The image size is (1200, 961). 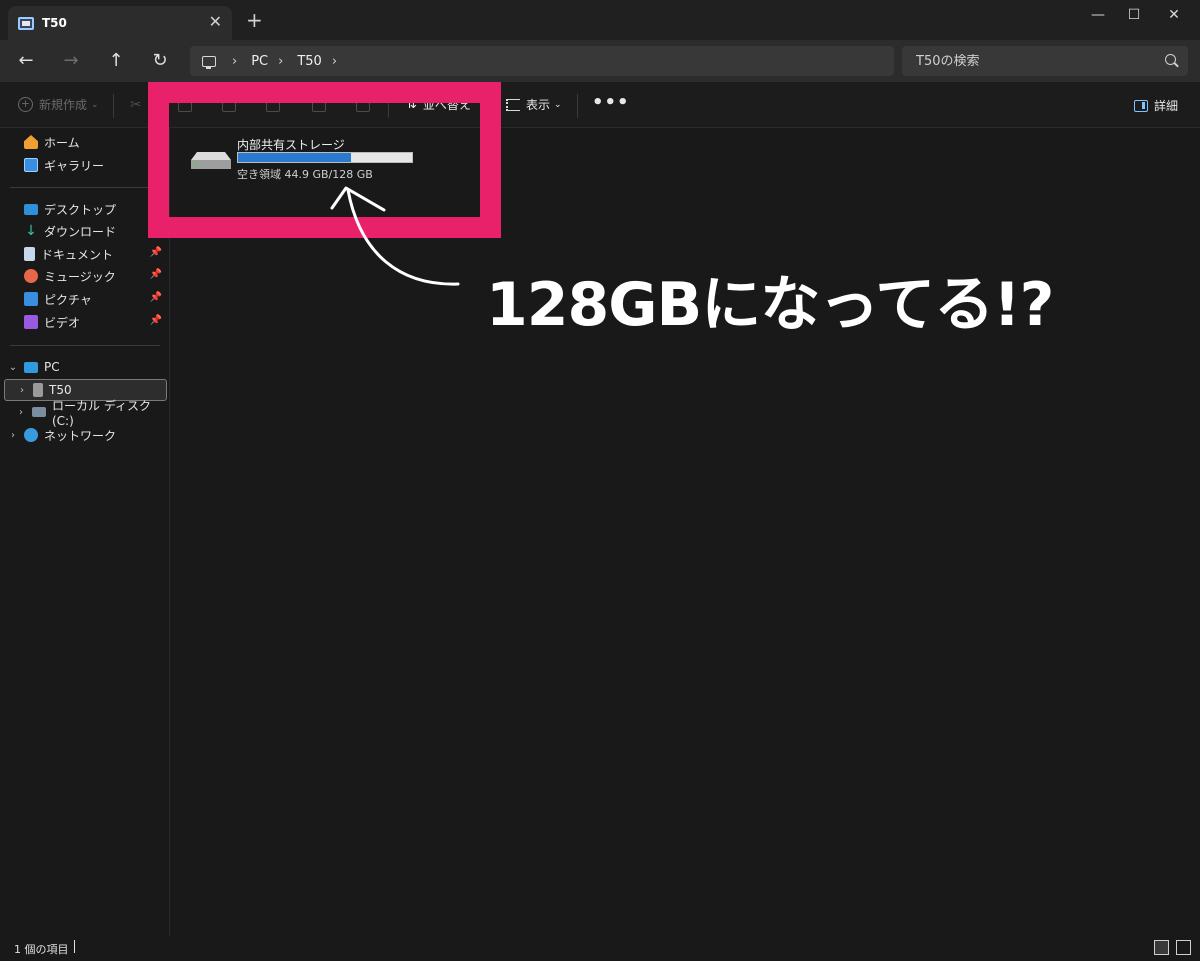 I want to click on sidebar-item-network: › ネットワーク, so click(x=84, y=435).